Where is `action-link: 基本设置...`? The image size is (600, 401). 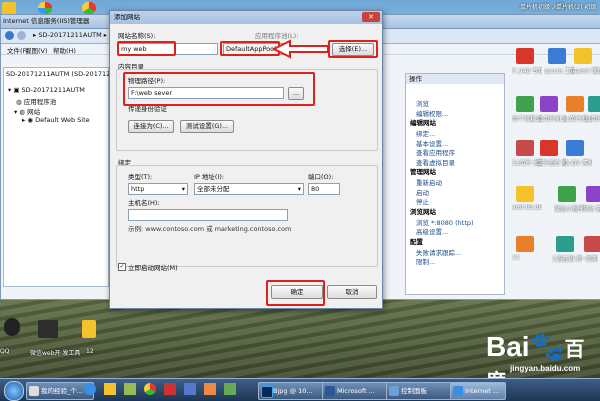
action-link: 基本设置... is located at coordinates (432, 143).